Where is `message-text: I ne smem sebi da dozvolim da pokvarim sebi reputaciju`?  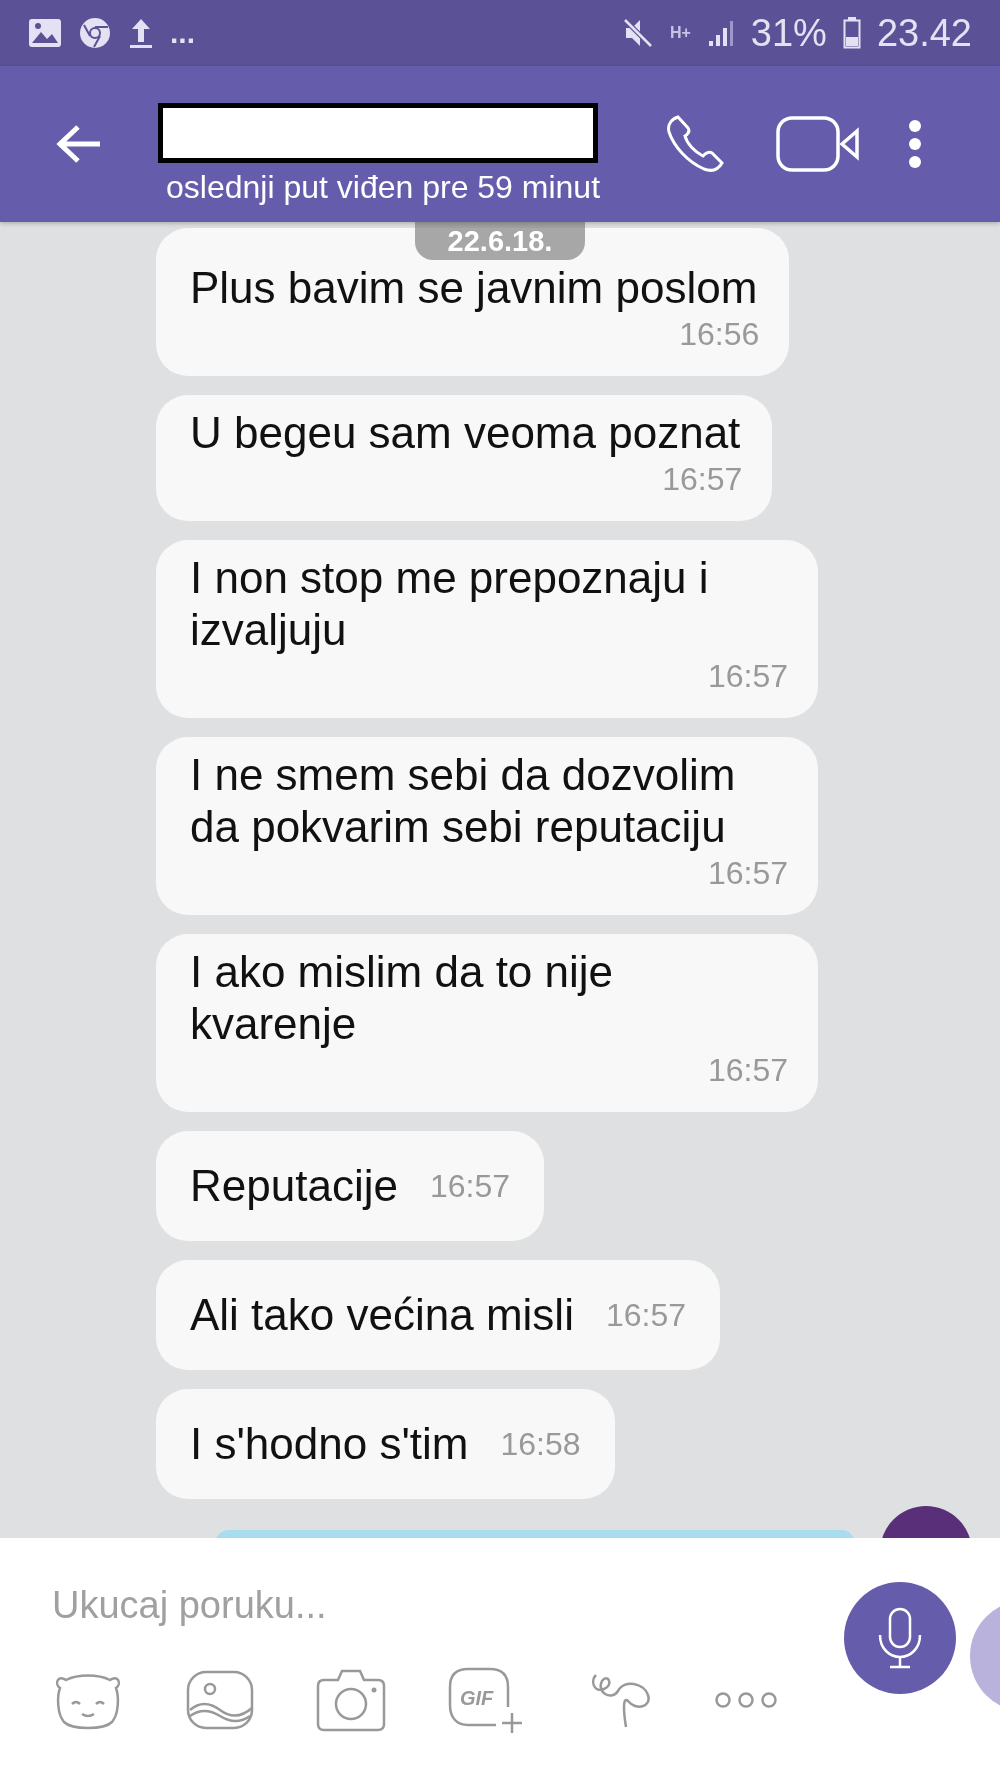 message-text: I ne smem sebi da dozvolim da pokvarim sebi reputaciju is located at coordinates (463, 801).